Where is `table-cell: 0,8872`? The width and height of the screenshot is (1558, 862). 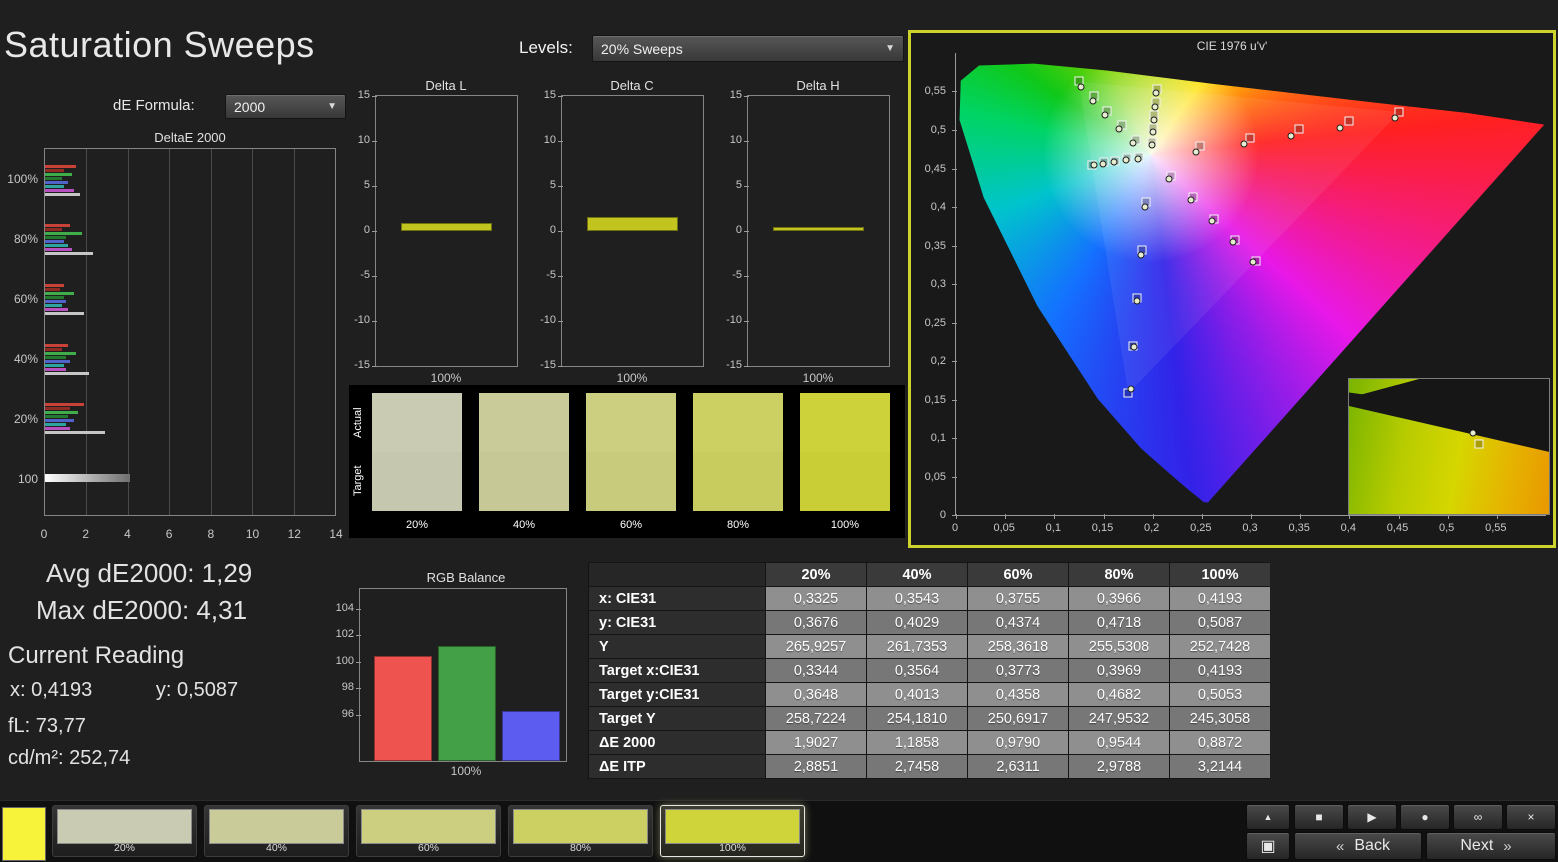
table-cell: 0,8872 is located at coordinates (1220, 742).